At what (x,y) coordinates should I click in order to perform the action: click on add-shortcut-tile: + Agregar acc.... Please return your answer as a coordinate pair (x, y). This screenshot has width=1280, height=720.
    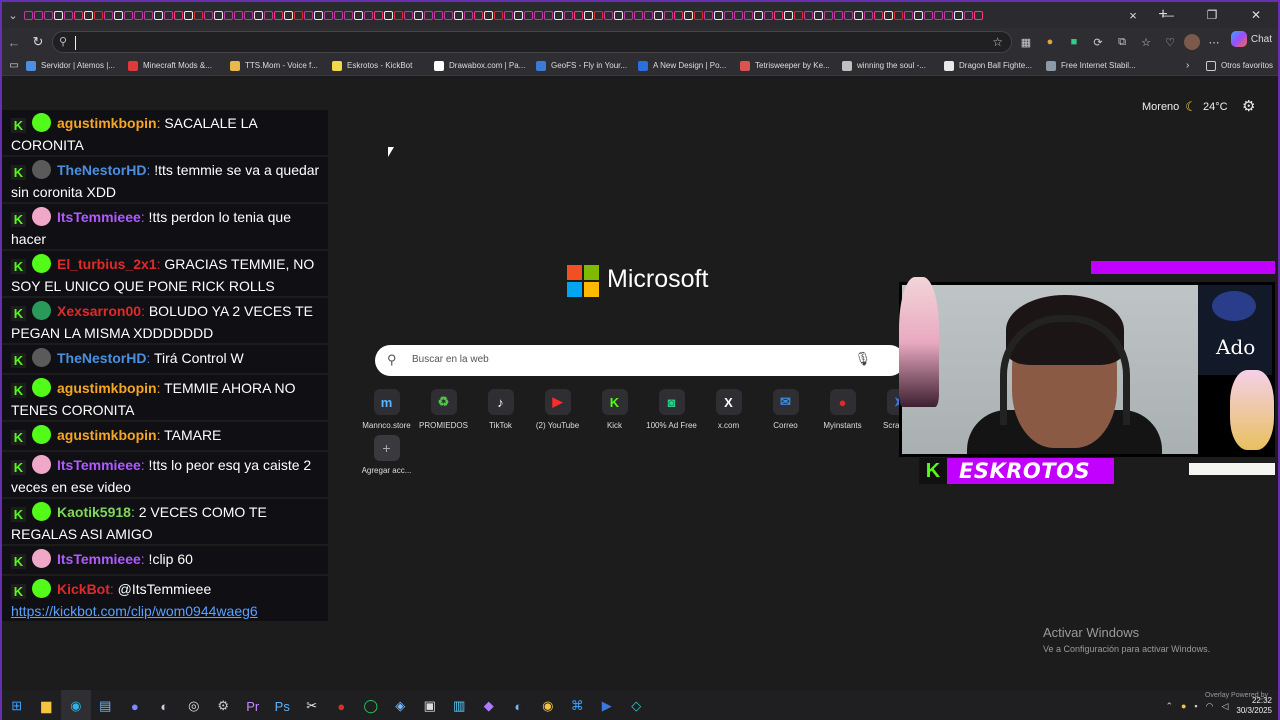
    Looking at the image, I should click on (386, 455).